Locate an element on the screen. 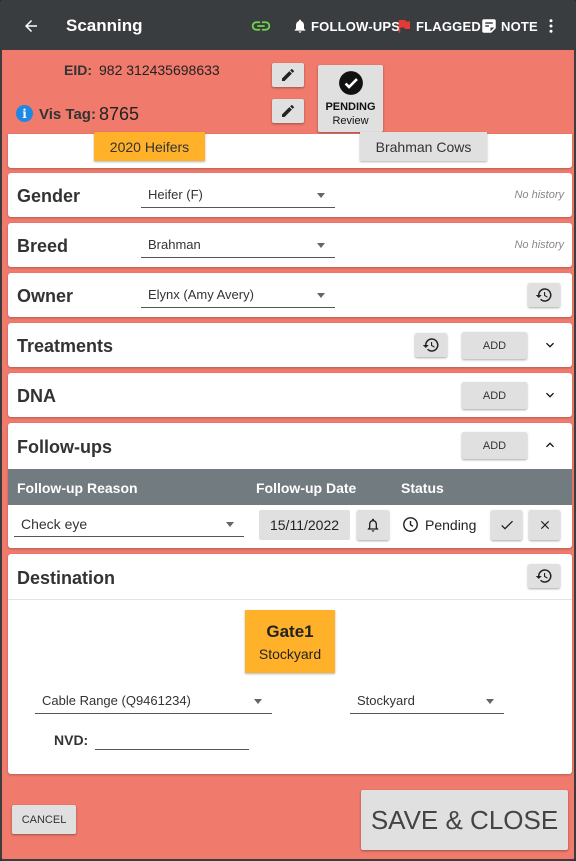 This screenshot has width=576, height=861. follow-ups-button: FOLLOW-UPS is located at coordinates (346, 26).